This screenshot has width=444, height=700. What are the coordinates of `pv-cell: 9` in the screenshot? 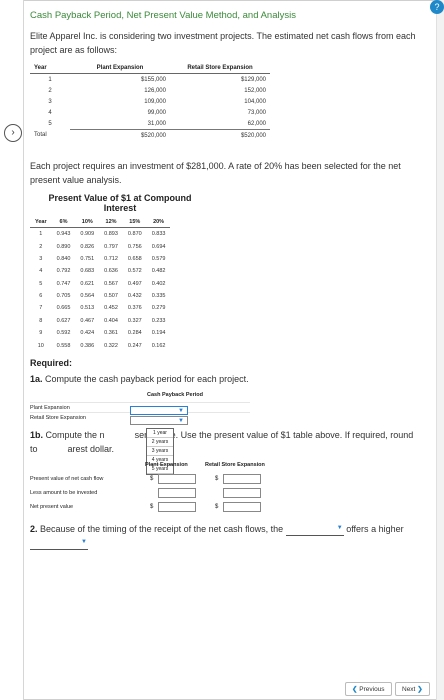 It's located at (41, 333).